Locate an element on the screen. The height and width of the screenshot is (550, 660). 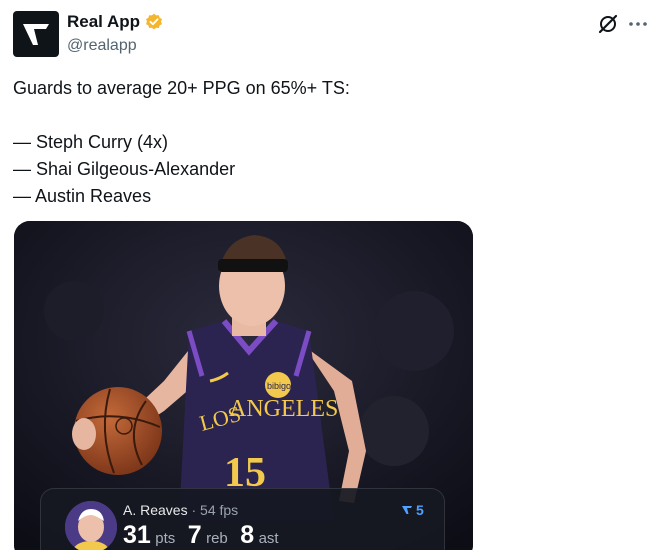
more-horizontal-icon is located at coordinates (638, 24).